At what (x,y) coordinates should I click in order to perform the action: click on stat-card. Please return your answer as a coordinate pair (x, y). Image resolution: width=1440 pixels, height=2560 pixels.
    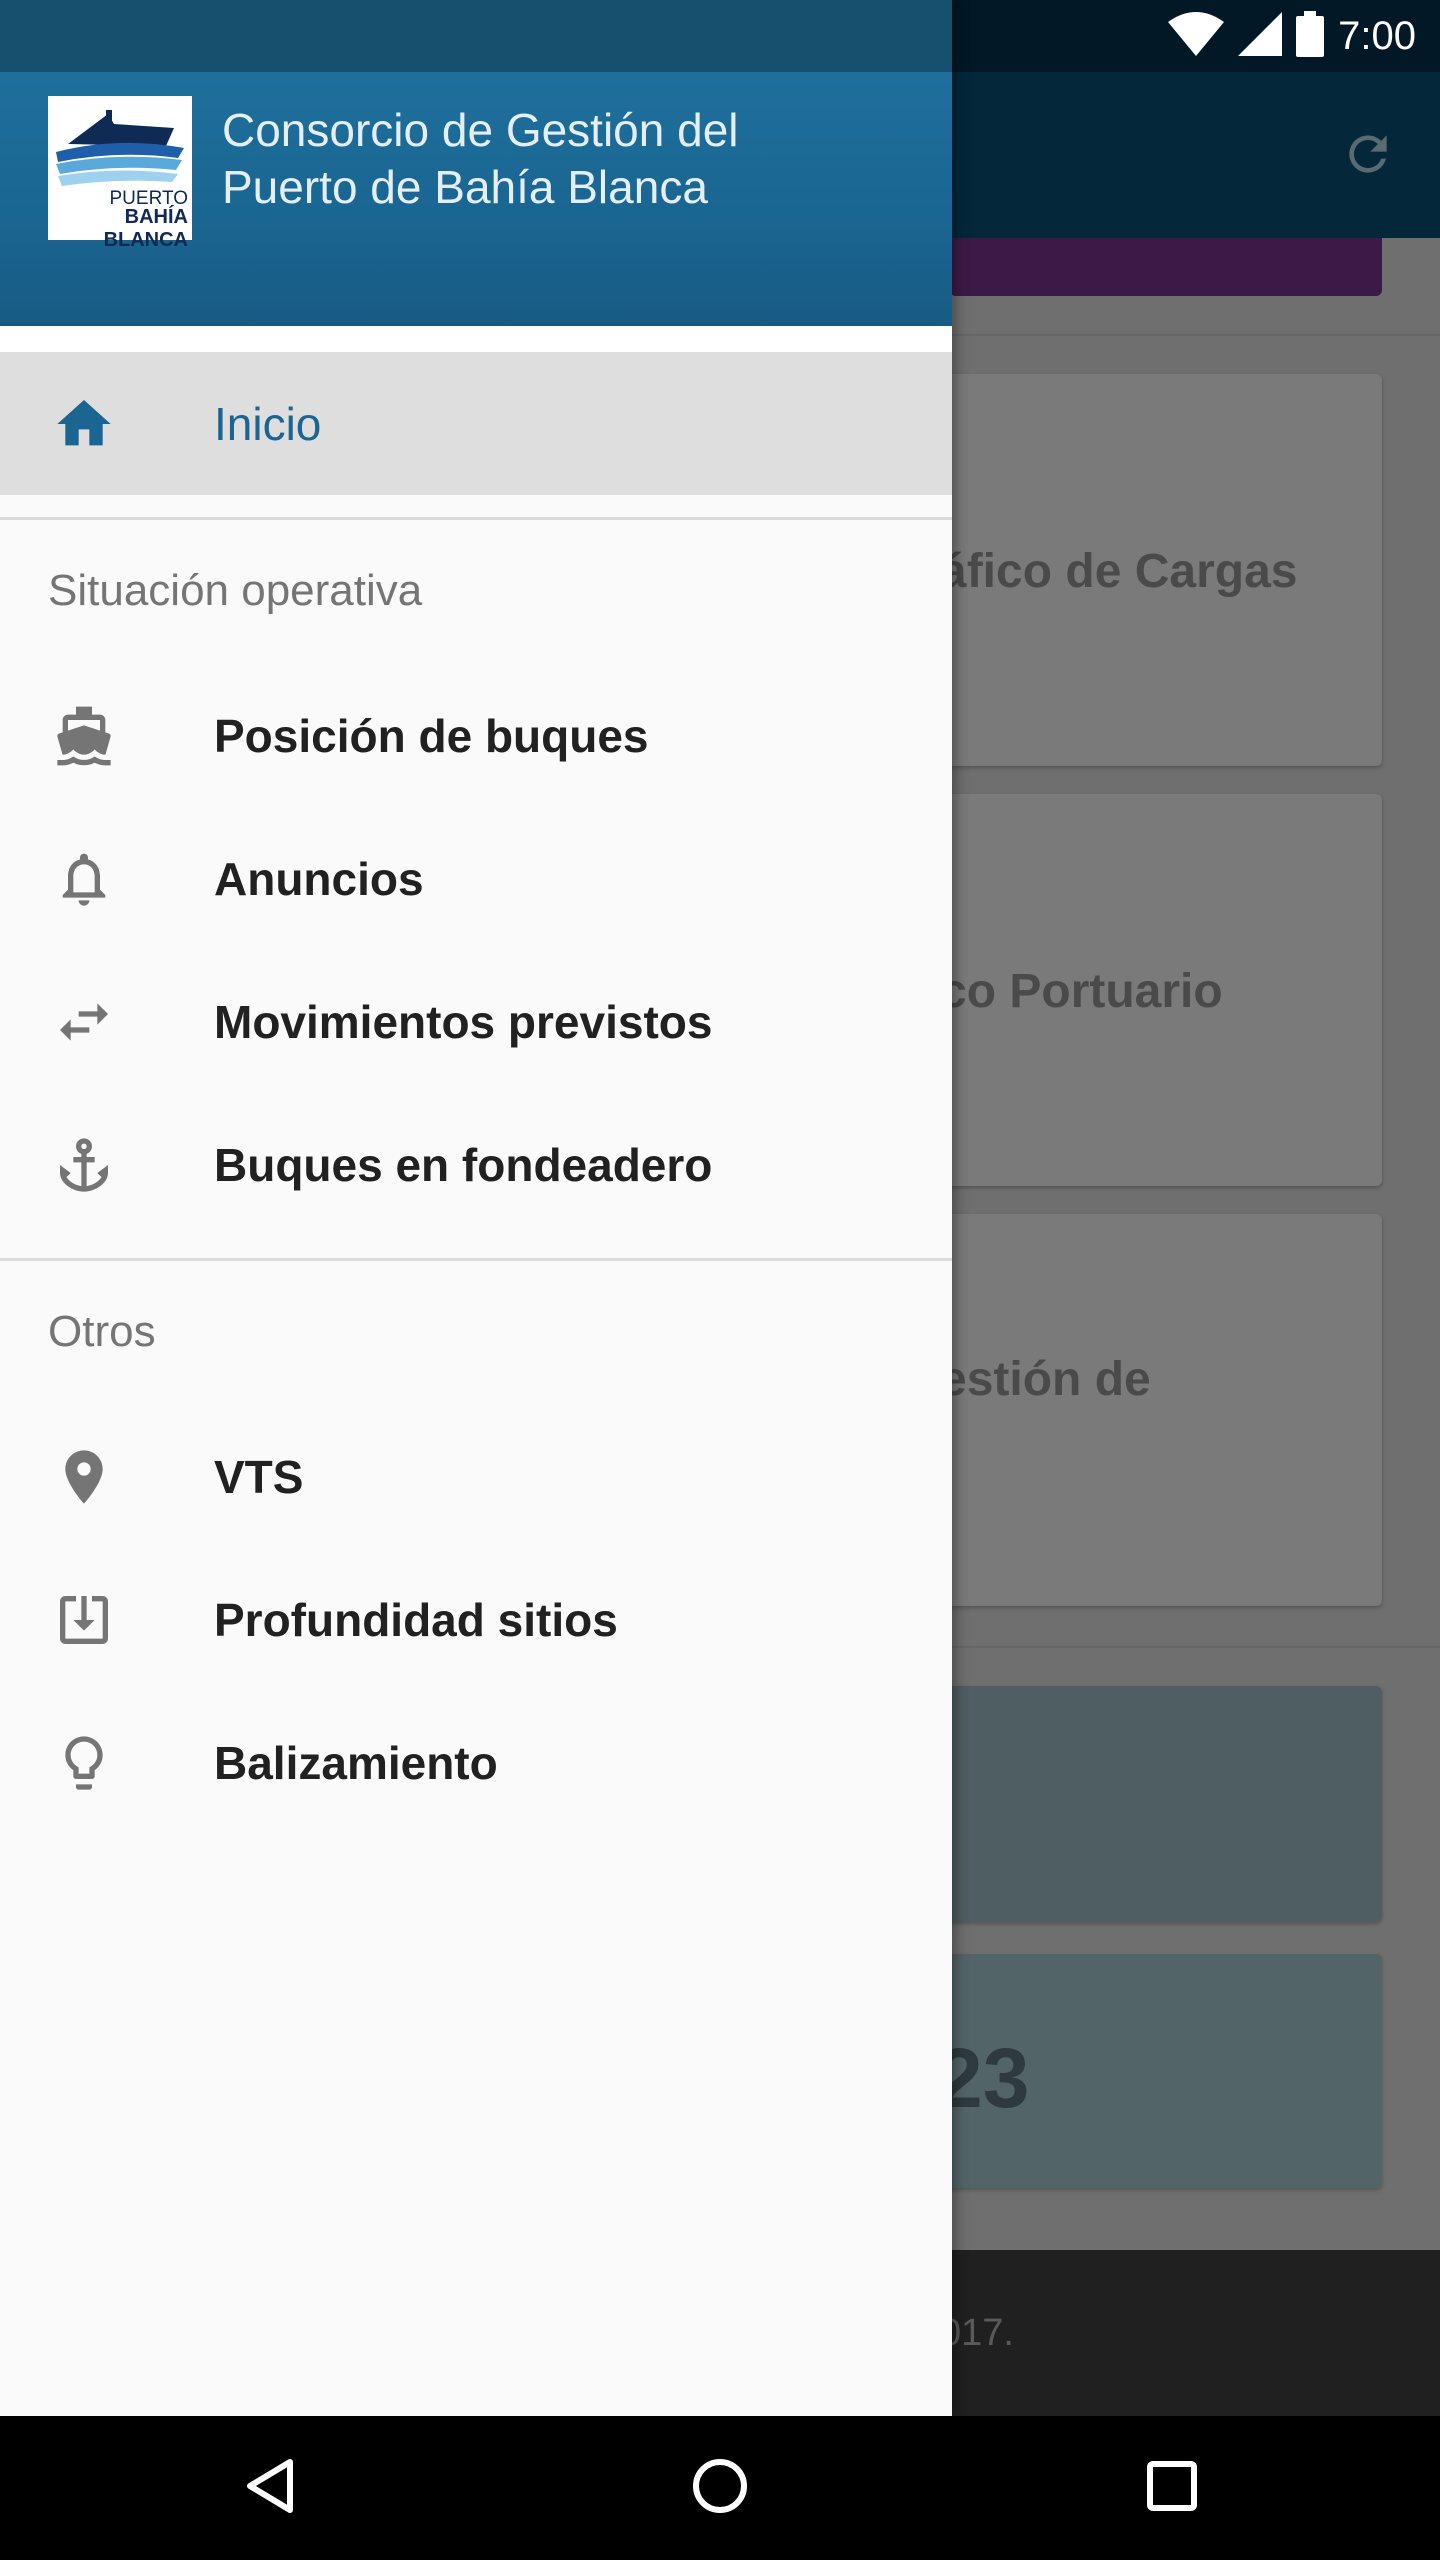
    Looking at the image, I should click on (1156, 1804).